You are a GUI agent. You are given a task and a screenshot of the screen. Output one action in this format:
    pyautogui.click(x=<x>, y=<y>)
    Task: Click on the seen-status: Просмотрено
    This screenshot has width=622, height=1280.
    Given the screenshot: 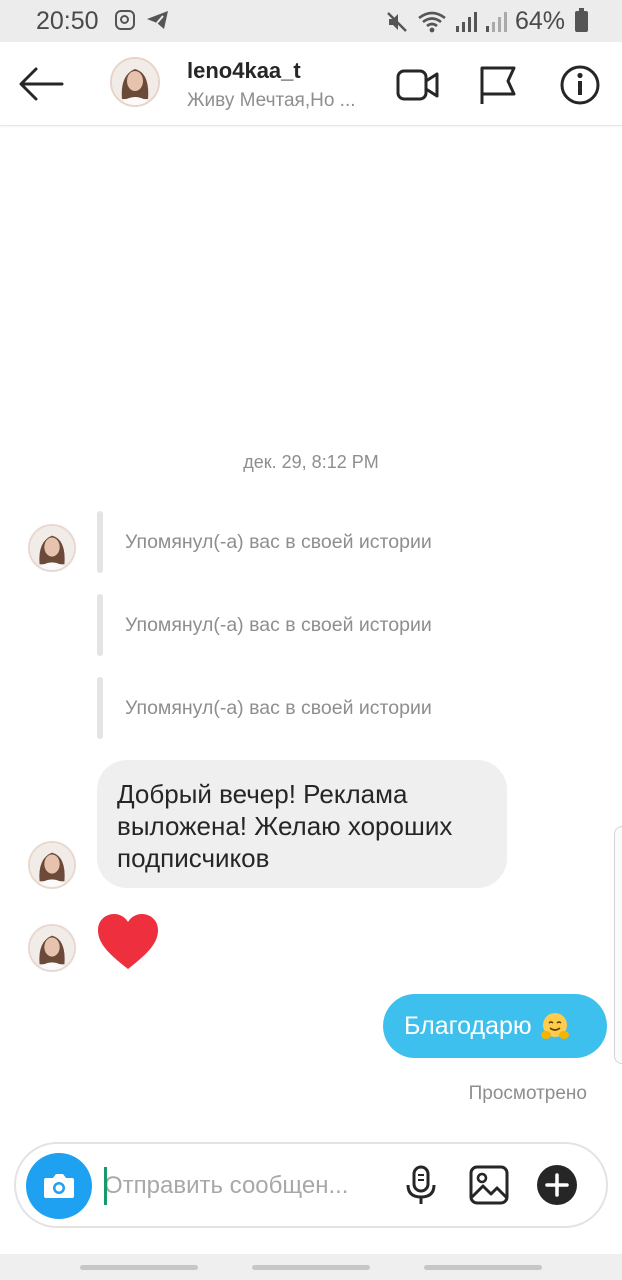 What is the action you would take?
    pyautogui.click(x=527, y=1093)
    